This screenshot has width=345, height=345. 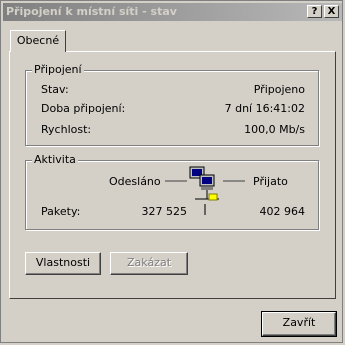 What do you see at coordinates (55, 89) in the screenshot?
I see `status-label: Stav:` at bounding box center [55, 89].